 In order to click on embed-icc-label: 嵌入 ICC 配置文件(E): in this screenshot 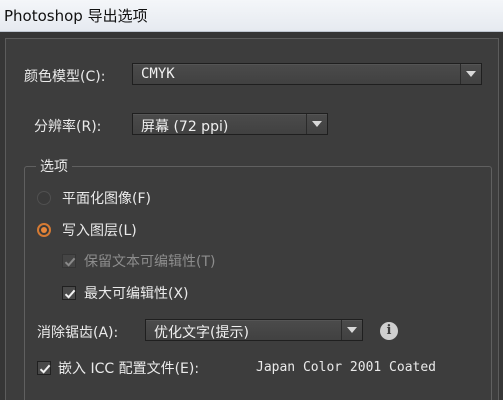, I will do `click(129, 369)`.